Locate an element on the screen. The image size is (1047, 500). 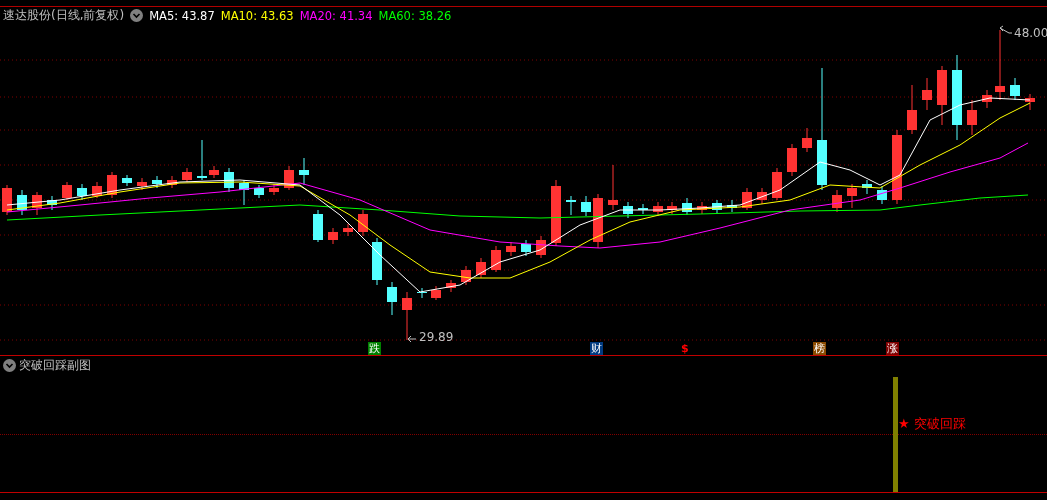
indicator-value: MA20: 41.34 is located at coordinates (336, 15).